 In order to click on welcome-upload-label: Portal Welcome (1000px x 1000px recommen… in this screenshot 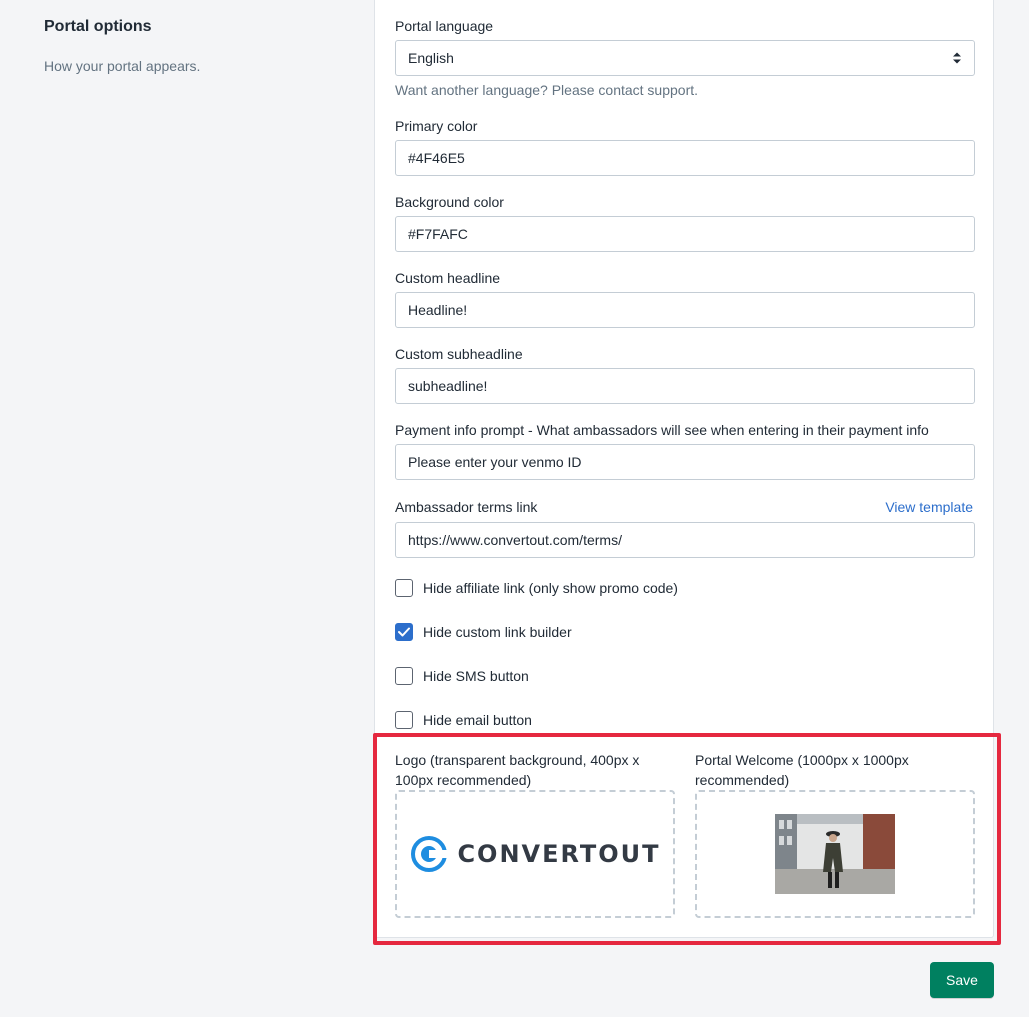, I will do `click(802, 770)`.